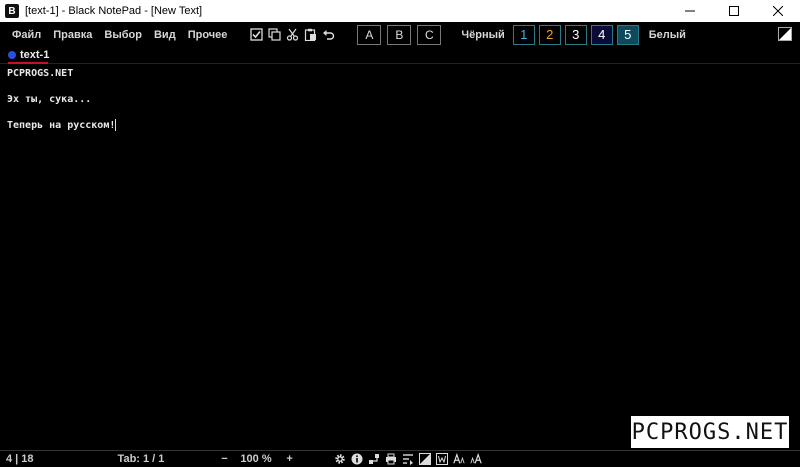 The image size is (800, 467). I want to click on menu-other: Прочее, so click(208, 35).